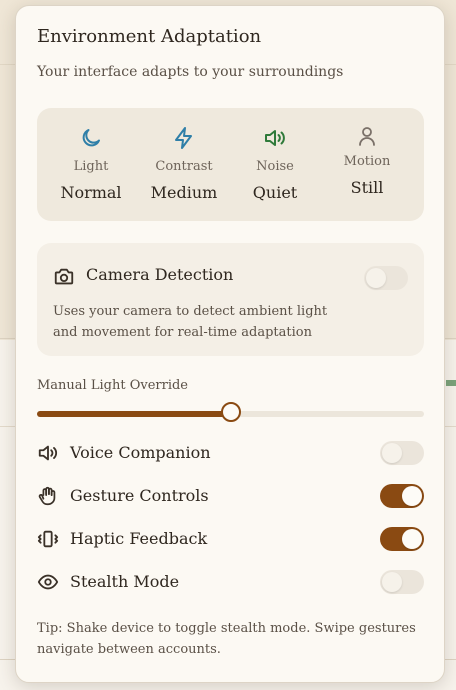 The height and width of the screenshot is (690, 456). What do you see at coordinates (139, 538) in the screenshot?
I see `setting-label: Haptic Feedback` at bounding box center [139, 538].